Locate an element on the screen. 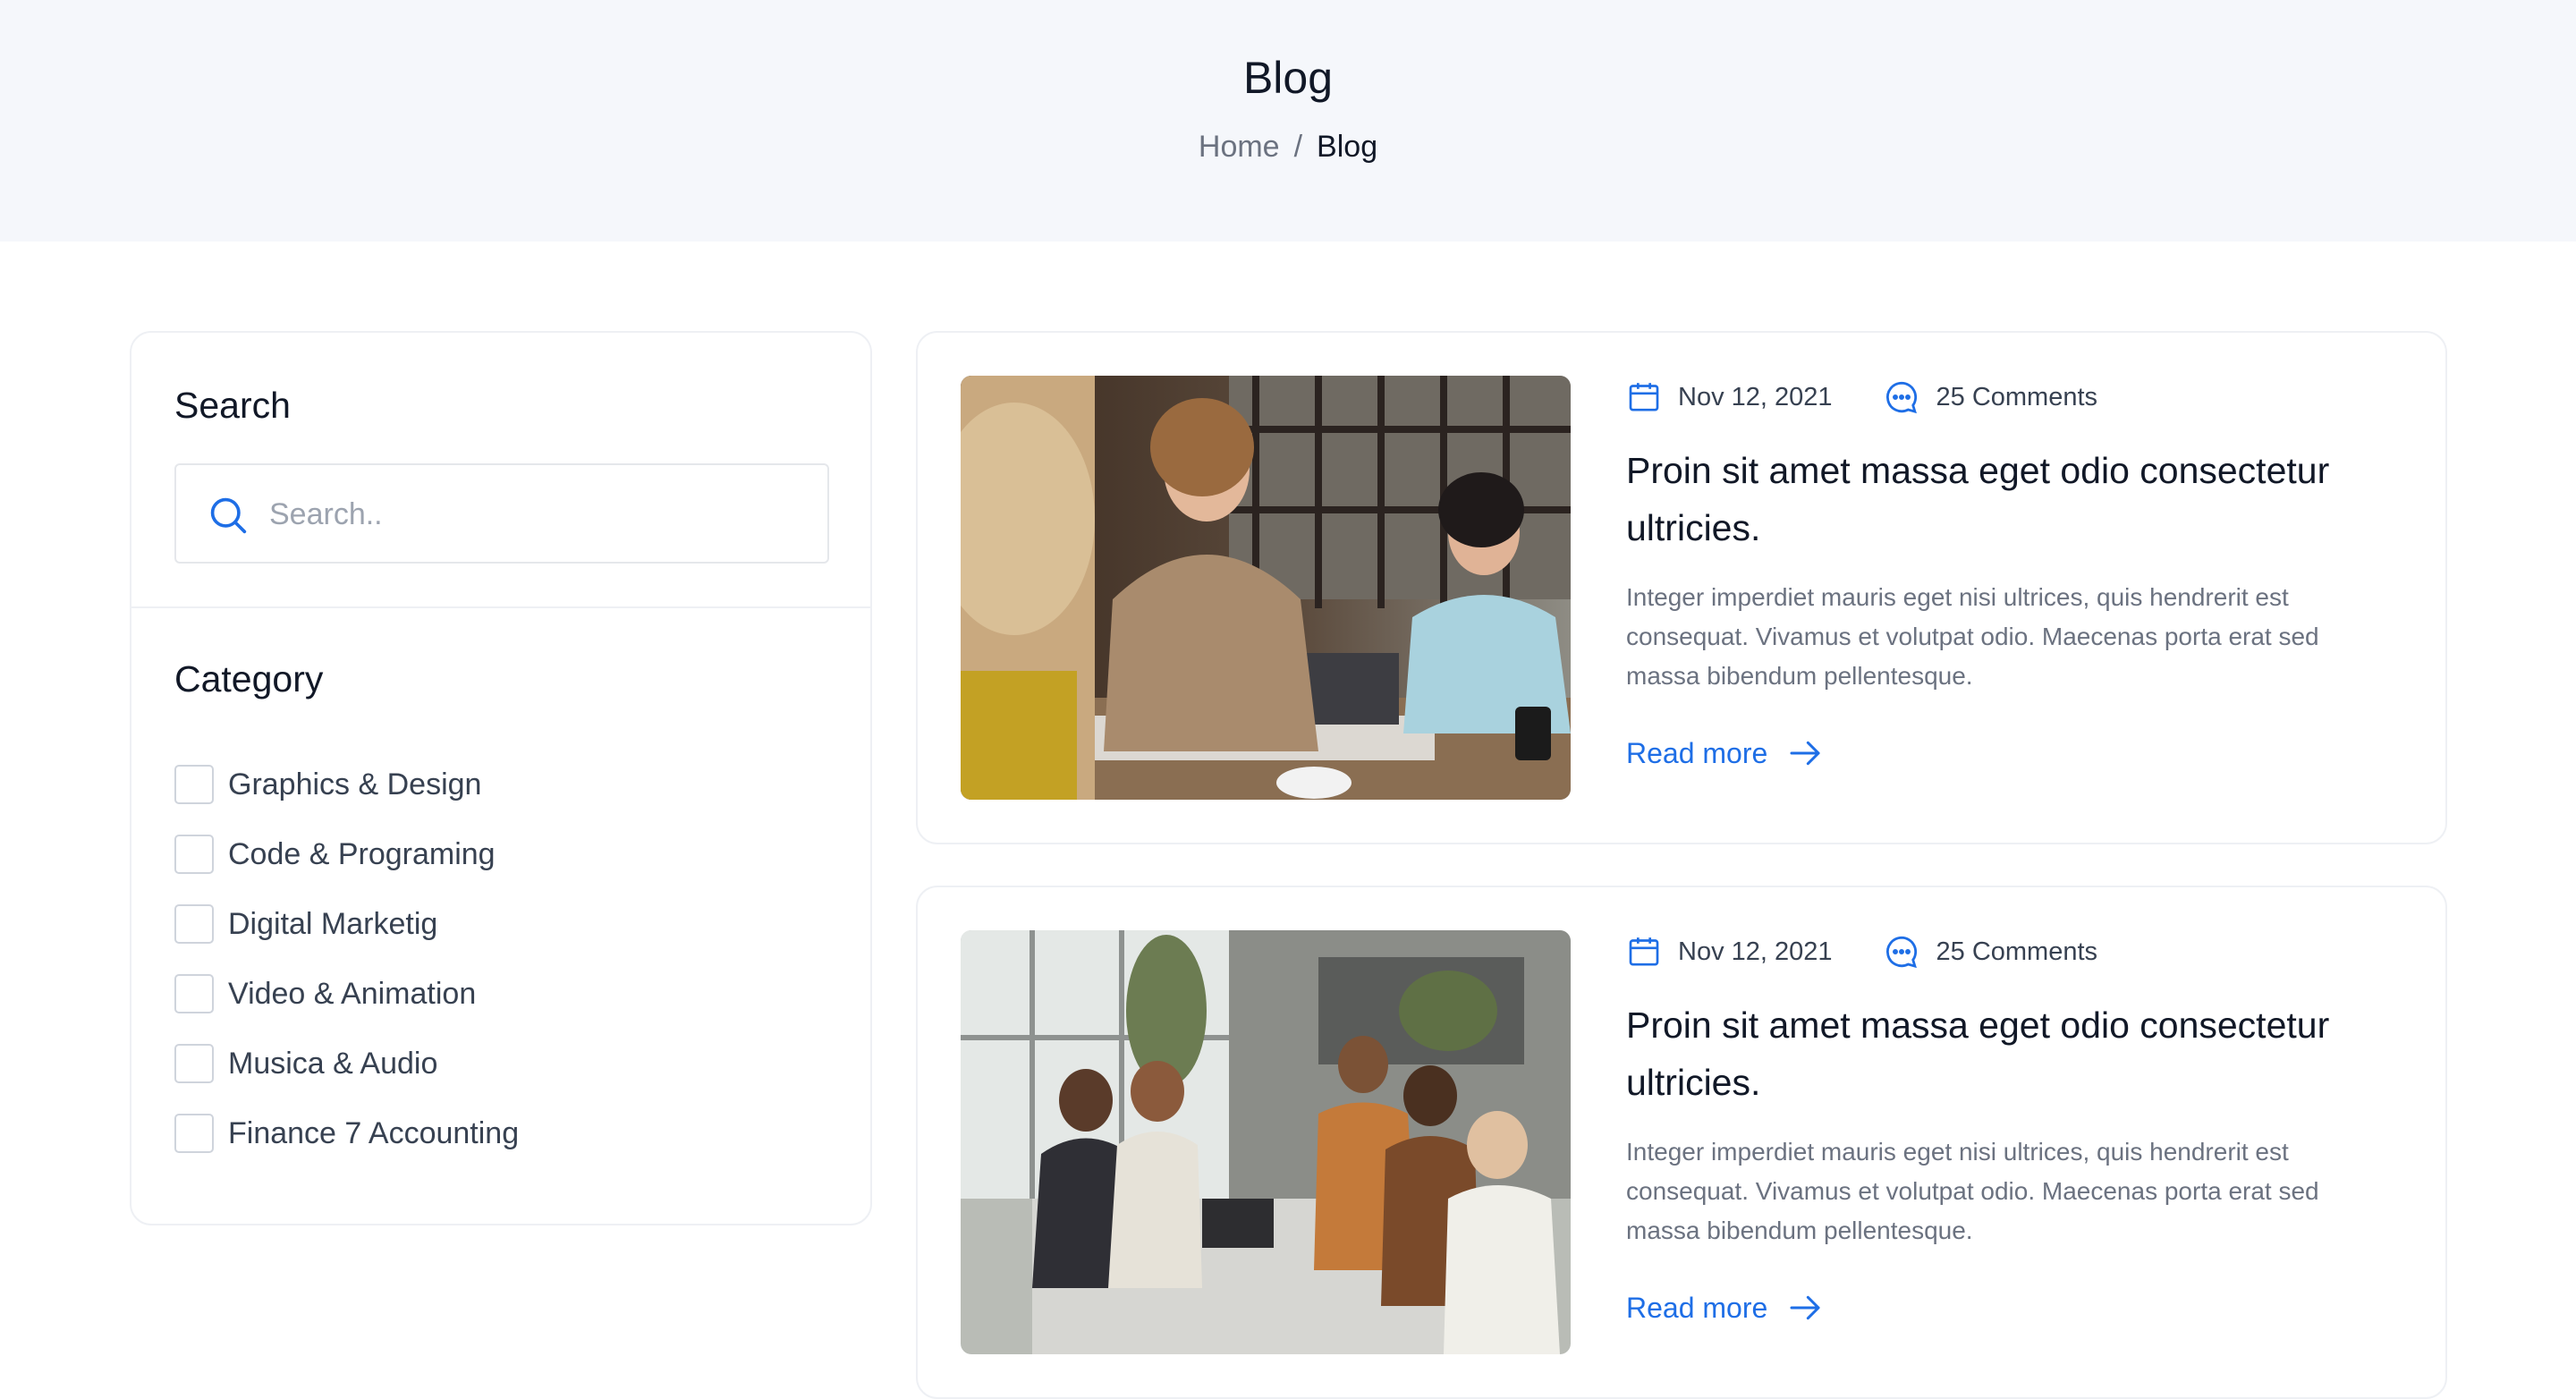 The height and width of the screenshot is (1399, 2576). category-item: Digital Marketig is located at coordinates (346, 924).